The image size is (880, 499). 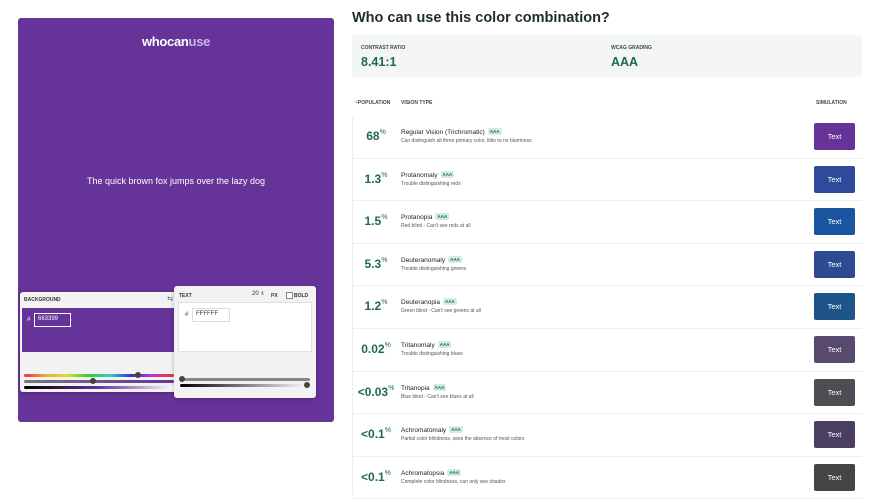 I want to click on vision-type-name: Deuteranopia AAA, so click(x=429, y=302).